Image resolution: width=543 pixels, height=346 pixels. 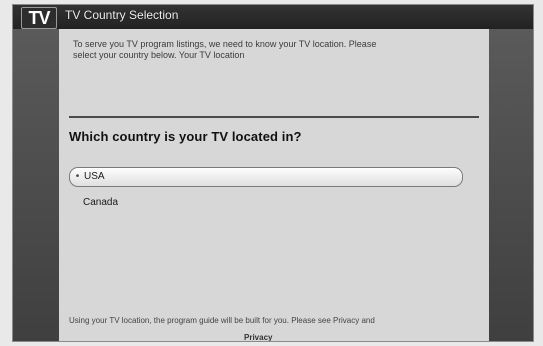 What do you see at coordinates (185, 136) in the screenshot?
I see `country-question: Which country is your TV located in?` at bounding box center [185, 136].